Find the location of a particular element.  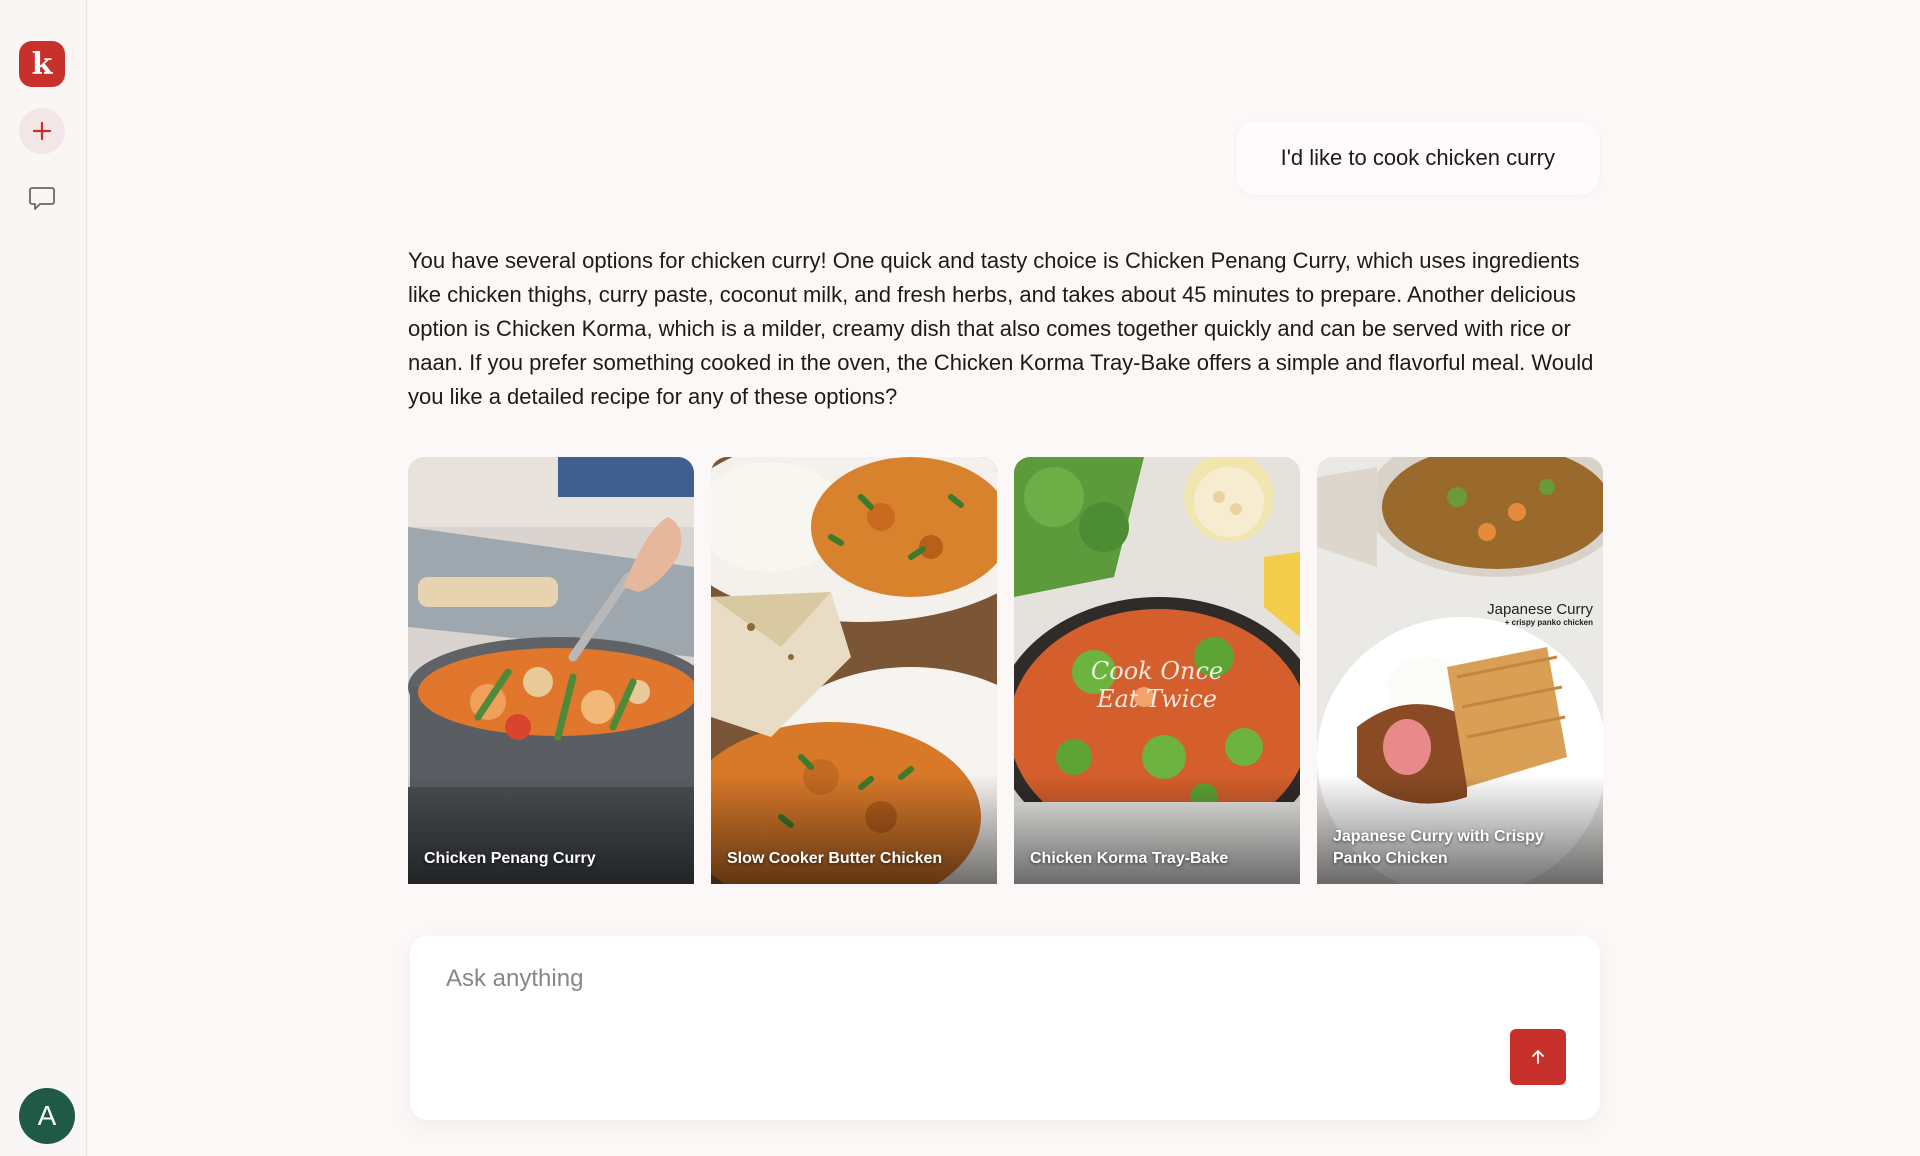

image-caption-line-1: Japanese Curry is located at coordinates (1540, 609).